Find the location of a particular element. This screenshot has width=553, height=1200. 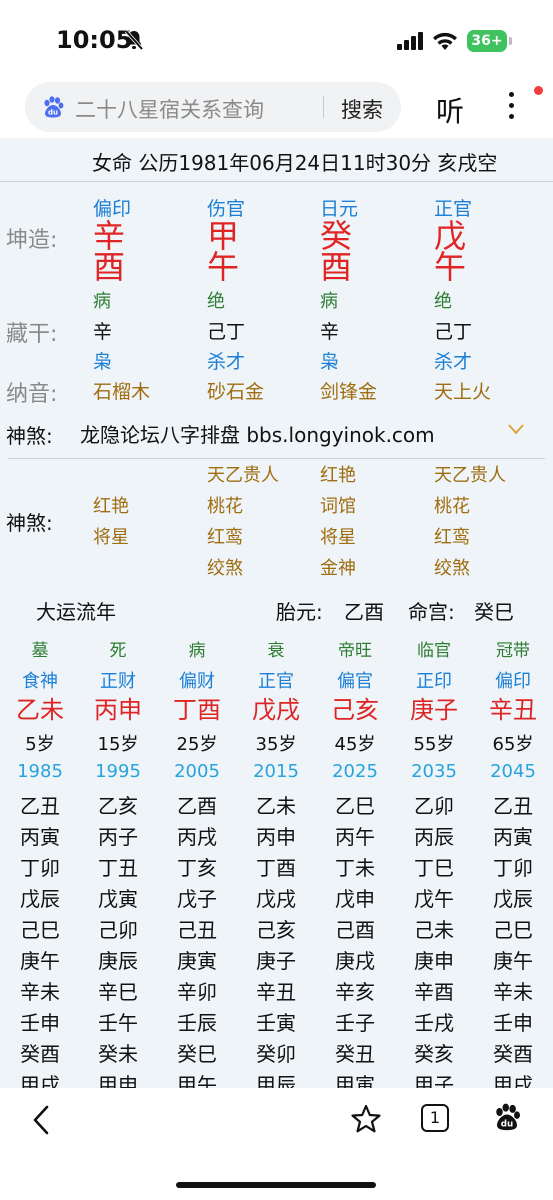

liunian-ganzhi: 壬子 is located at coordinates (355, 1023).